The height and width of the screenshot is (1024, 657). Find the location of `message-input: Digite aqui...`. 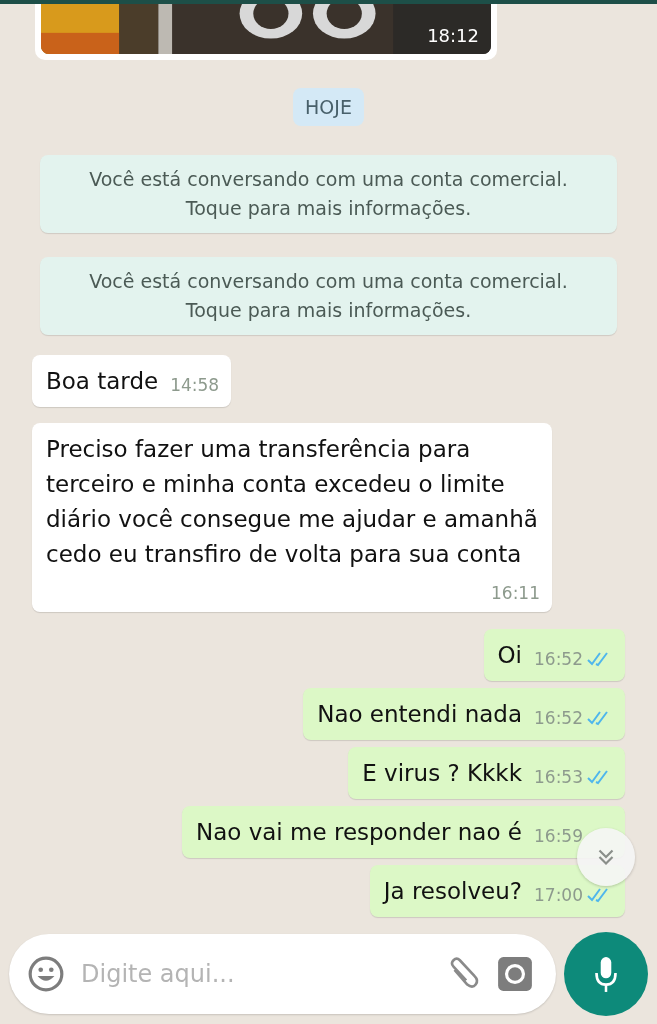

message-input: Digite aqui... is located at coordinates (254, 974).